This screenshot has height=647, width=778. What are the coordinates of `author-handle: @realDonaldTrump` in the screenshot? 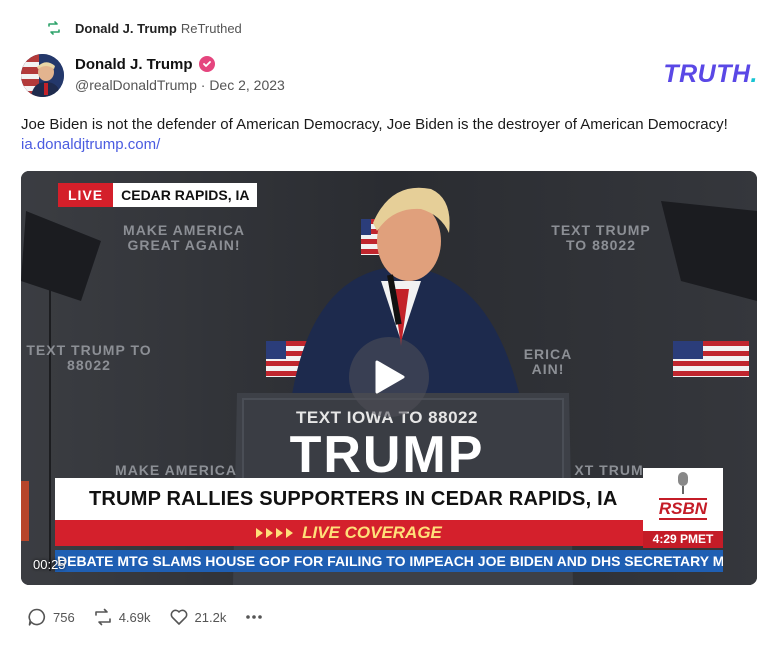 It's located at (136, 85).